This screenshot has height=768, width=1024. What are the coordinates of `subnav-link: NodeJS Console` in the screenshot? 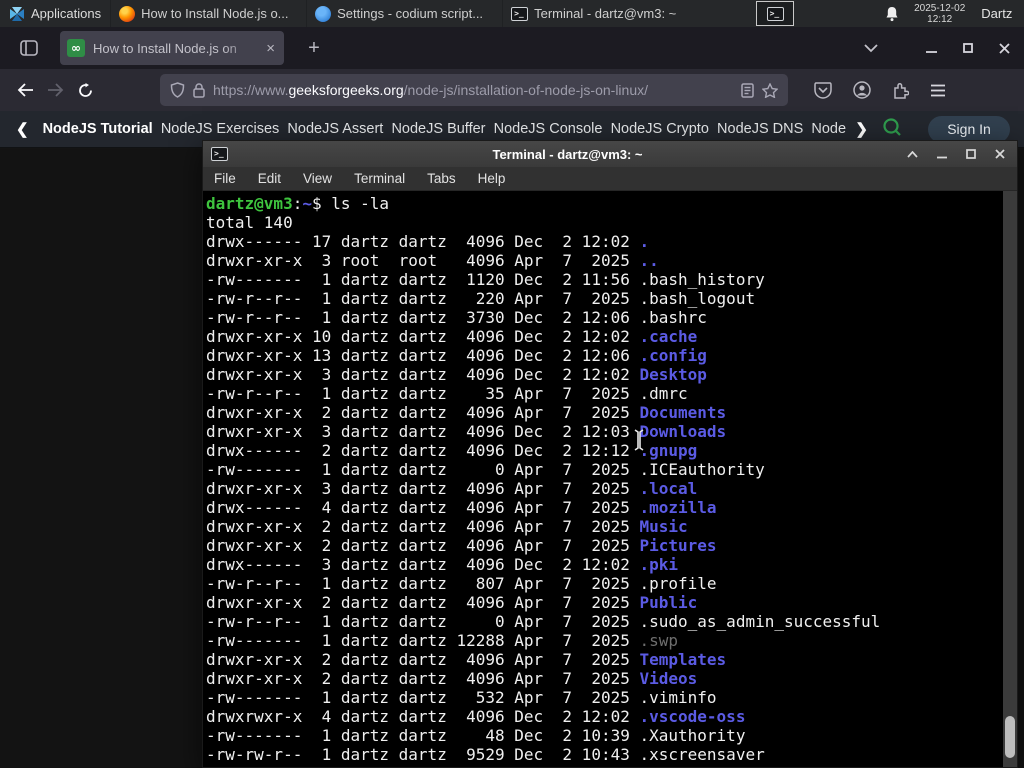 It's located at (548, 129).